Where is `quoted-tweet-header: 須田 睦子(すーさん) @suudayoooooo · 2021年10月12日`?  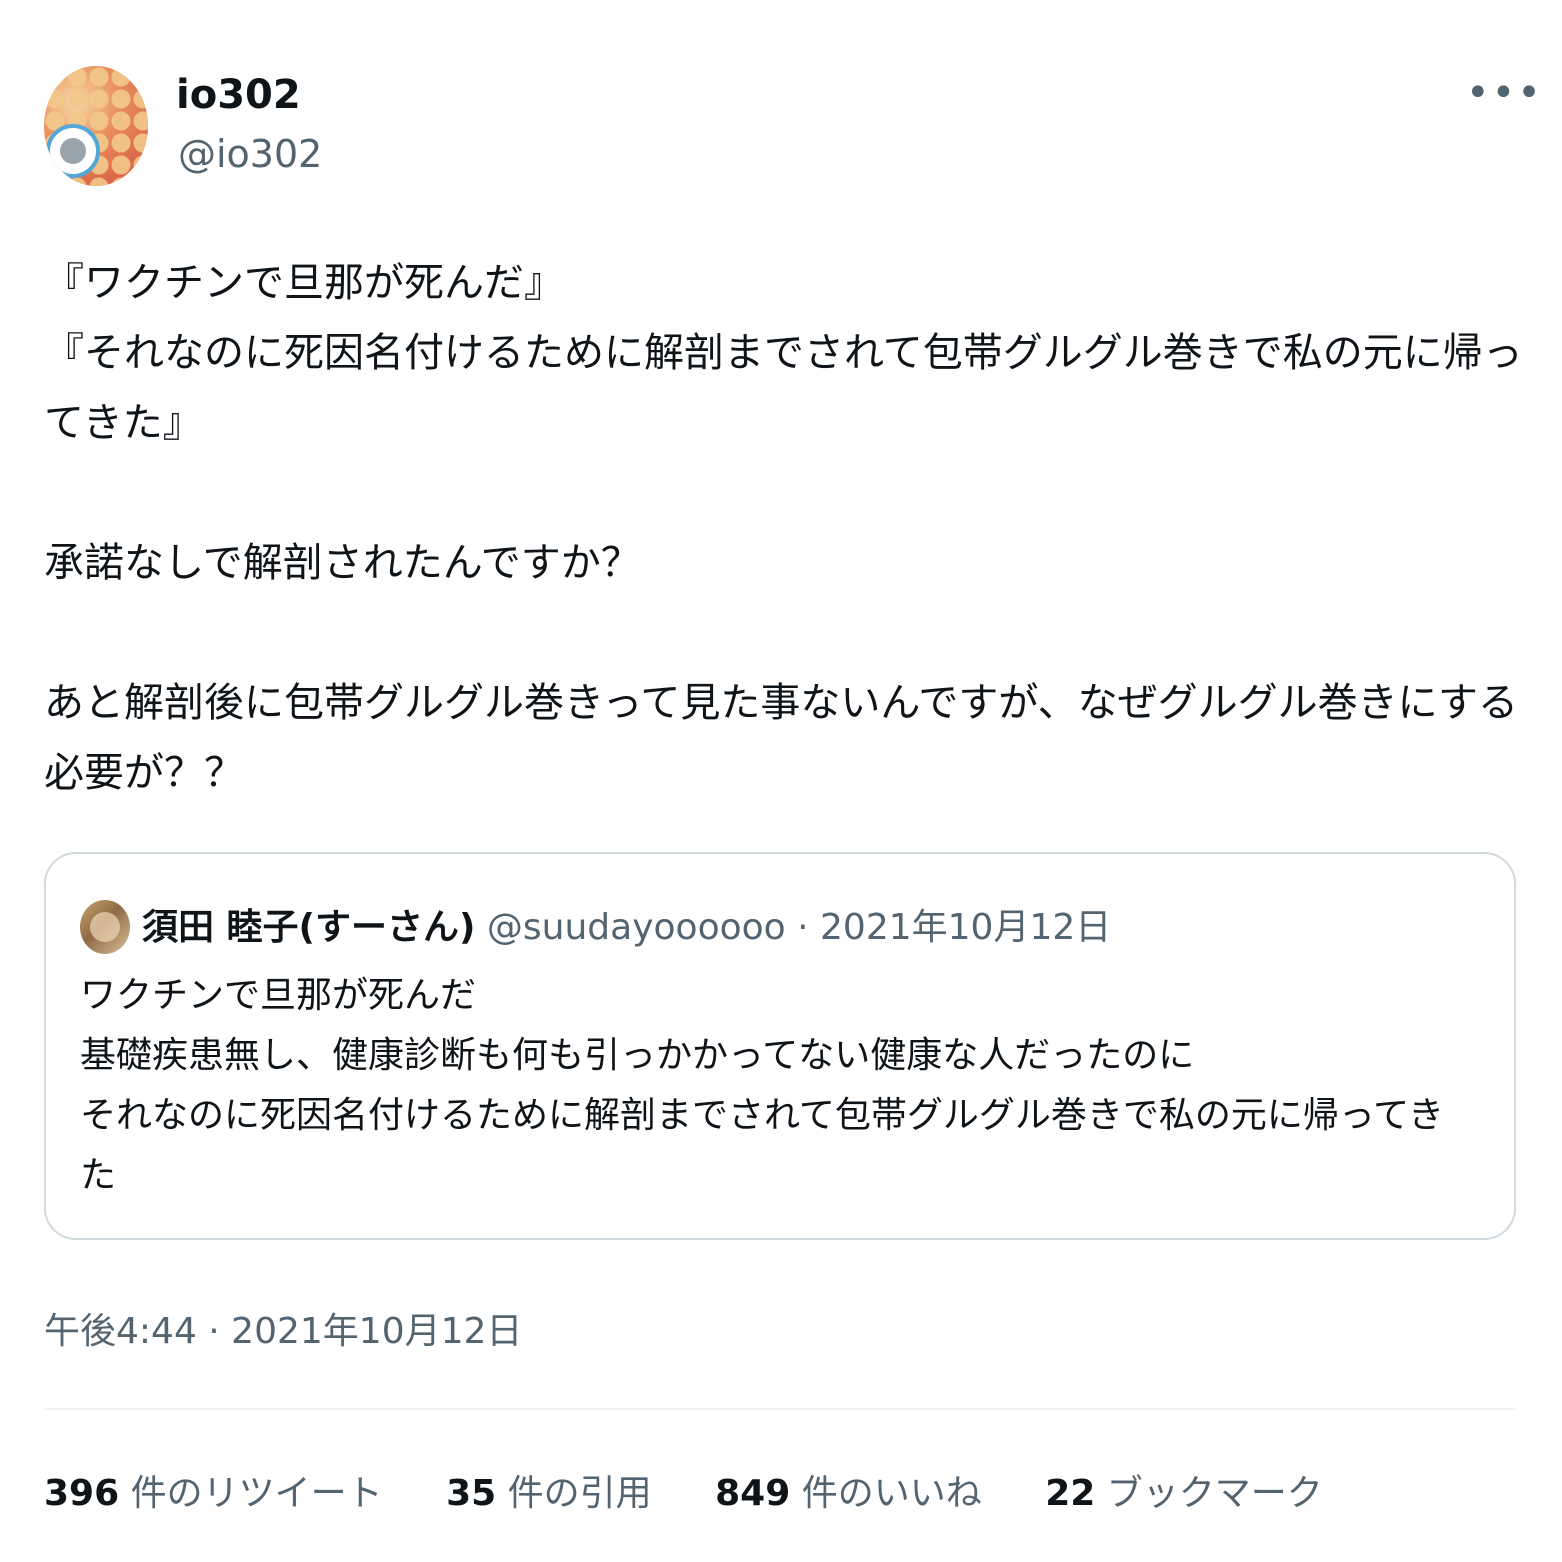 quoted-tweet-header: 須田 睦子(すーさん) @suudayoooooo · 2021年10月12日 is located at coordinates (626, 924).